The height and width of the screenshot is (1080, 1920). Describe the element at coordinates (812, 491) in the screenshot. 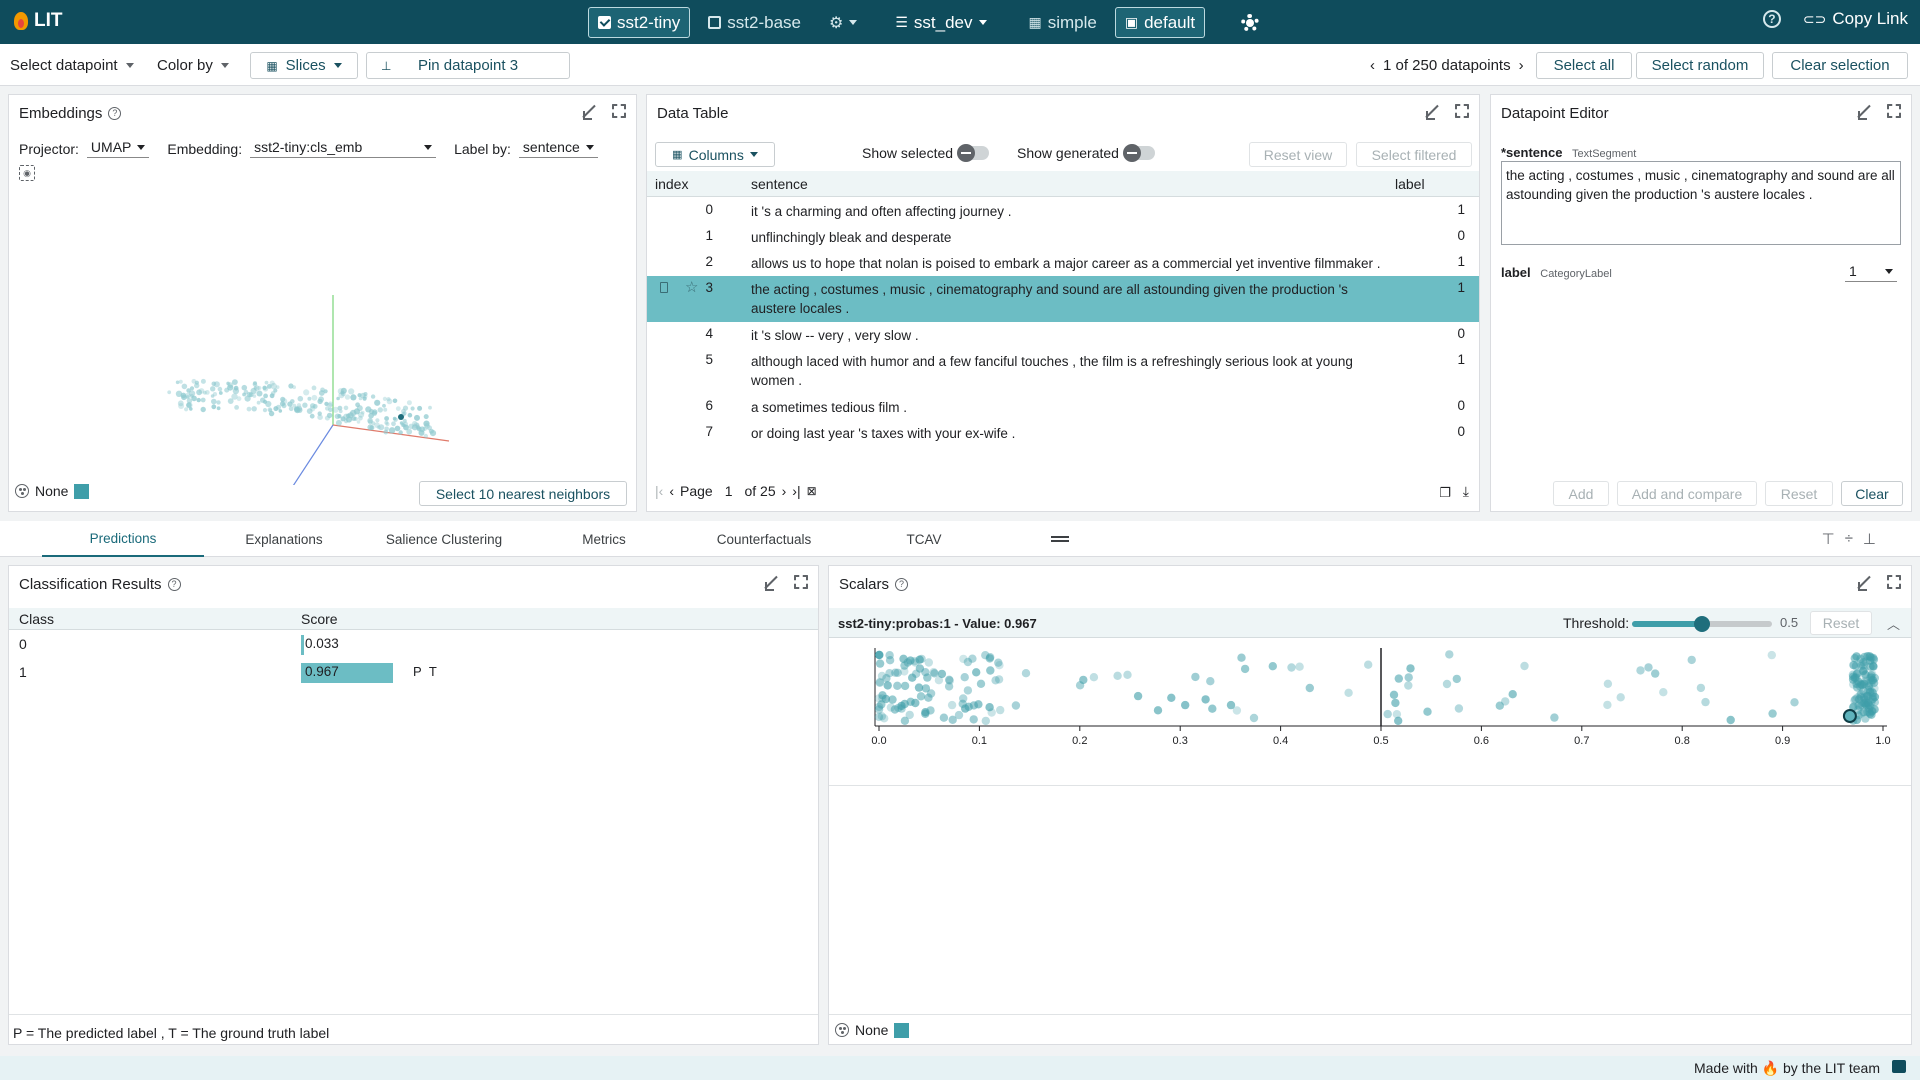

I see `random-page-icon: ⊠` at that location.